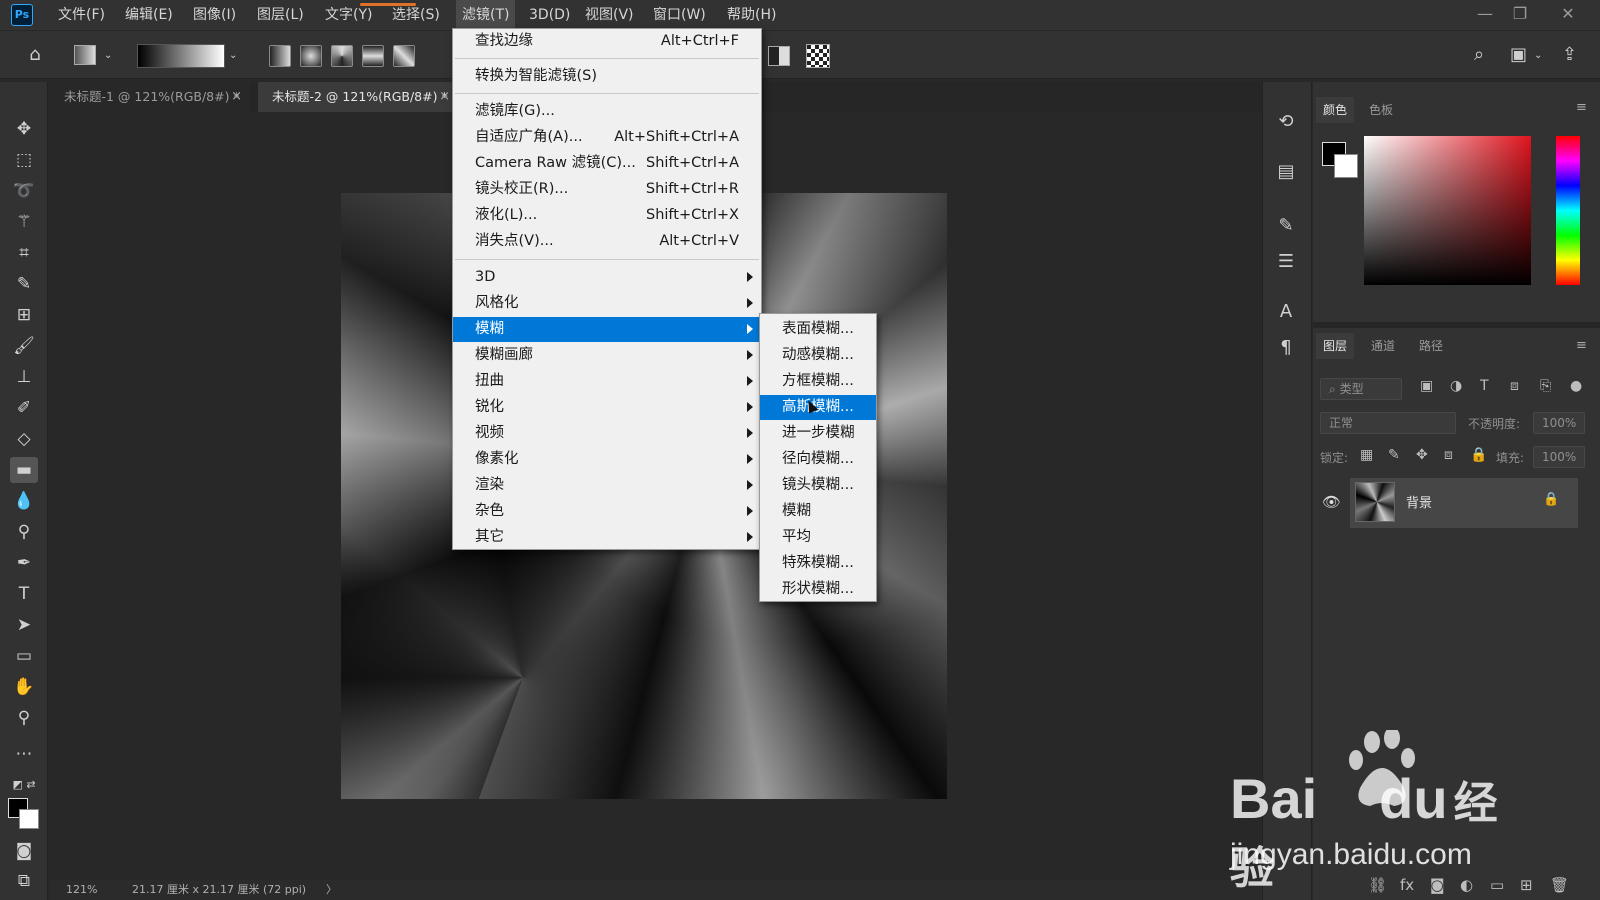 The image size is (1600, 900). I want to click on zoom-tool-icon: ⚲, so click(24, 718).